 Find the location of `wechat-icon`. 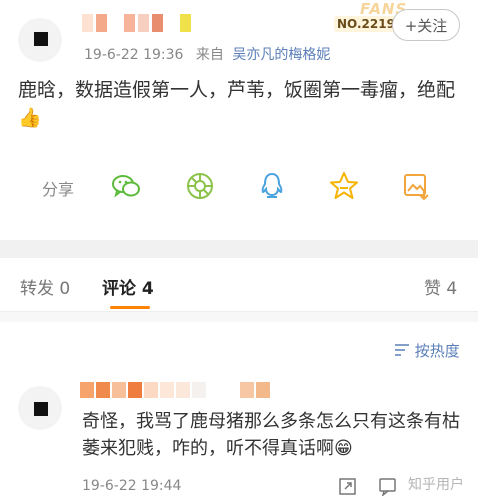

wechat-icon is located at coordinates (126, 186).